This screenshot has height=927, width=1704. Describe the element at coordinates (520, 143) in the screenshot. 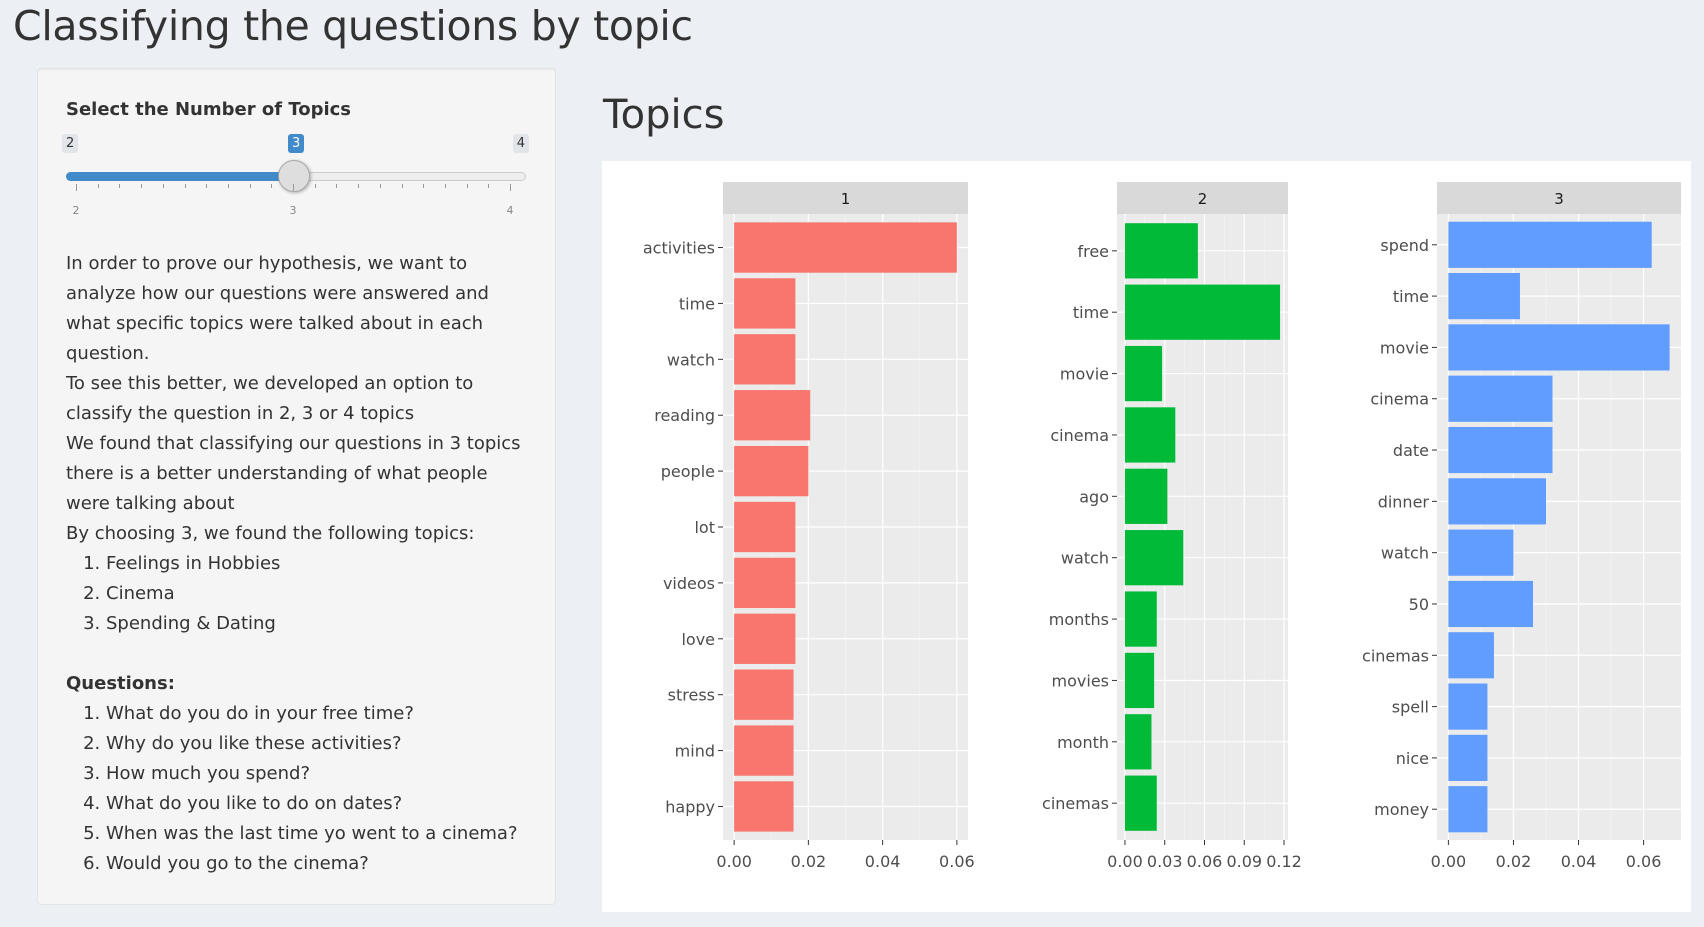

I see `slider-max-label: 4` at that location.